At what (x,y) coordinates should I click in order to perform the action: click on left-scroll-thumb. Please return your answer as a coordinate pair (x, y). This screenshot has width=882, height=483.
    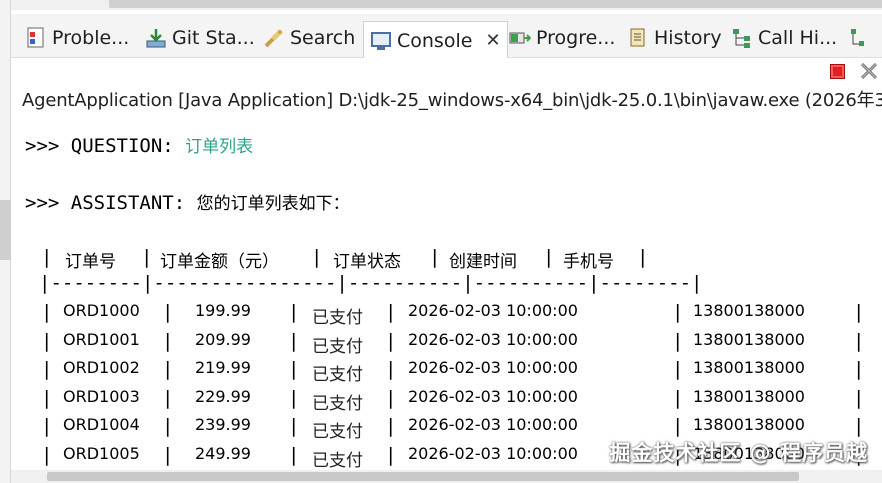
    Looking at the image, I should click on (5, 230).